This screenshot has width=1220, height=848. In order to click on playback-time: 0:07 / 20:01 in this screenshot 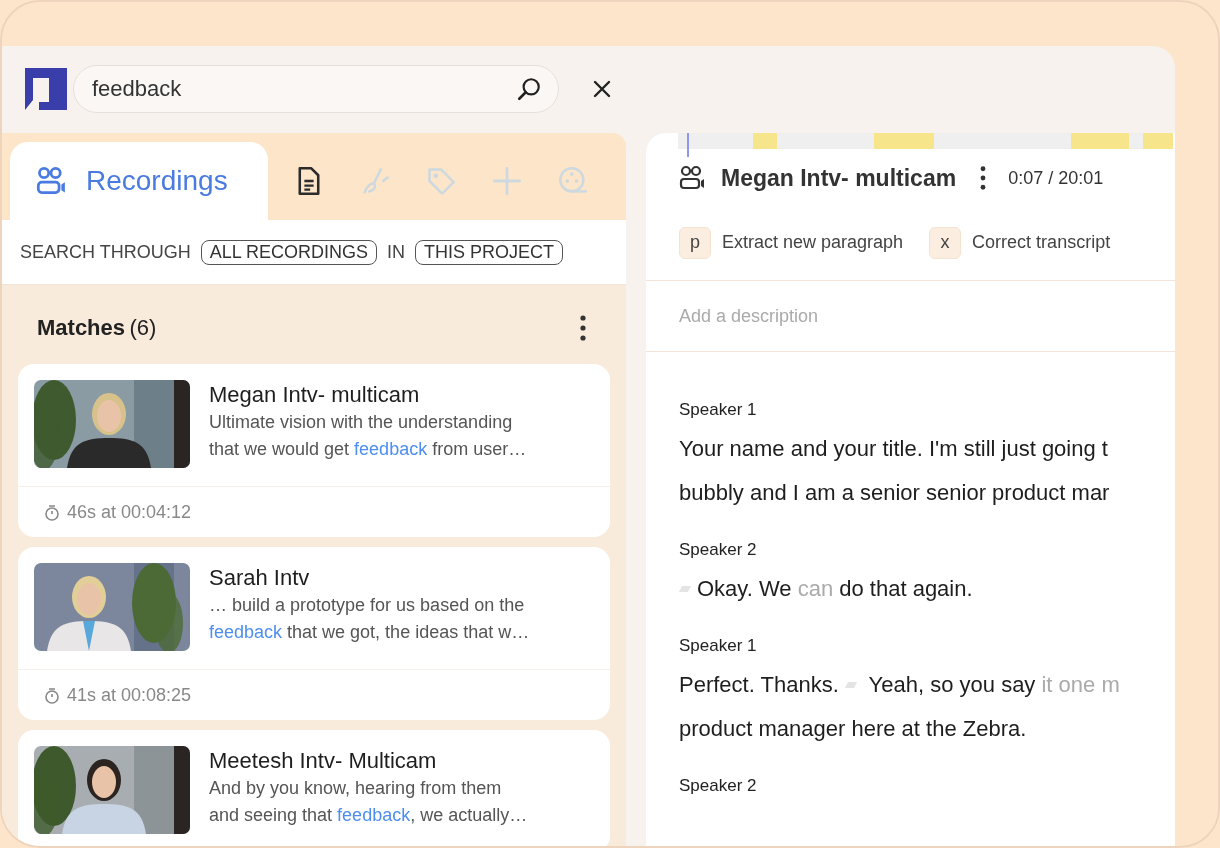, I will do `click(1056, 178)`.